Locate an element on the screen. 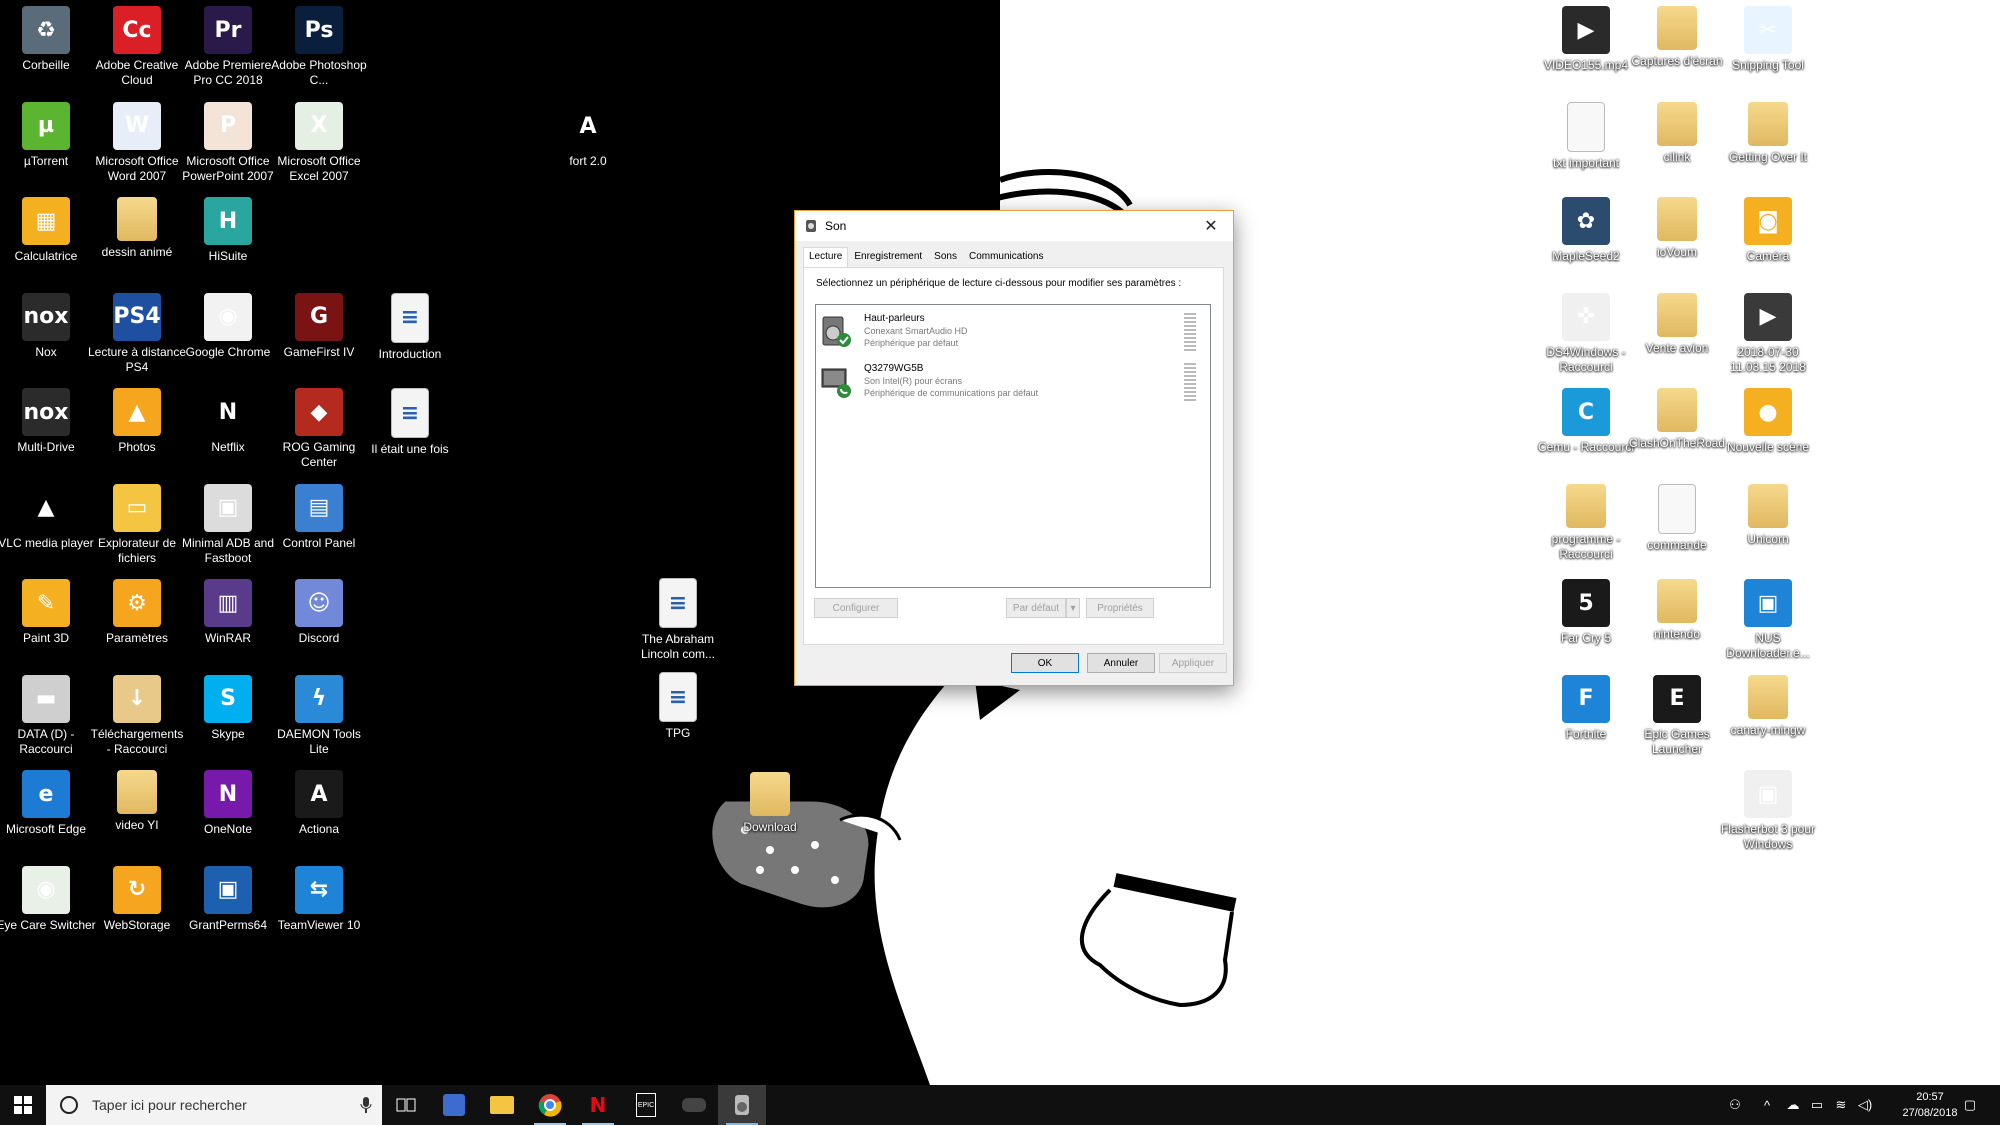 This screenshot has height=1125, width=2000. taskbar-netflix: N is located at coordinates (598, 1105).